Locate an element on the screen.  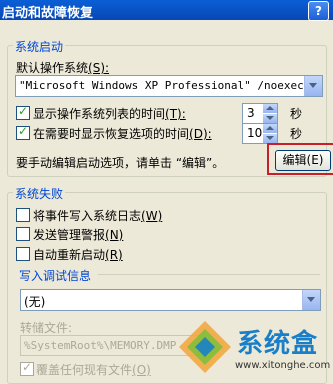
show-os-list-checkbox: ✓ is located at coordinates (23, 112).